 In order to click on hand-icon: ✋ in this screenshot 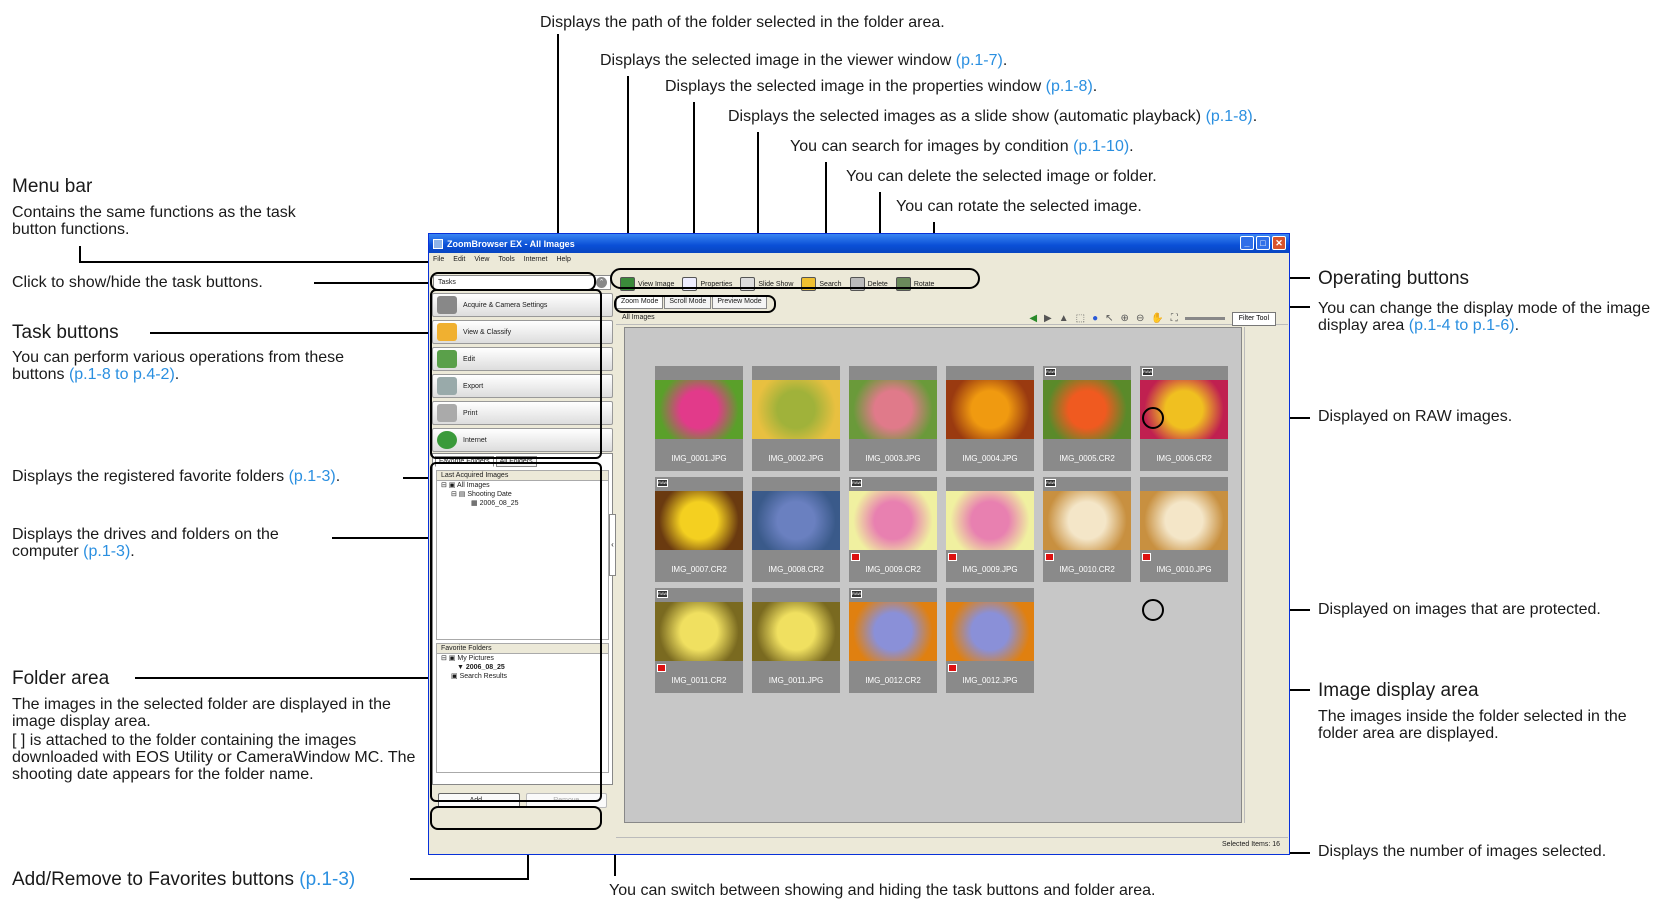, I will do `click(1157, 318)`.